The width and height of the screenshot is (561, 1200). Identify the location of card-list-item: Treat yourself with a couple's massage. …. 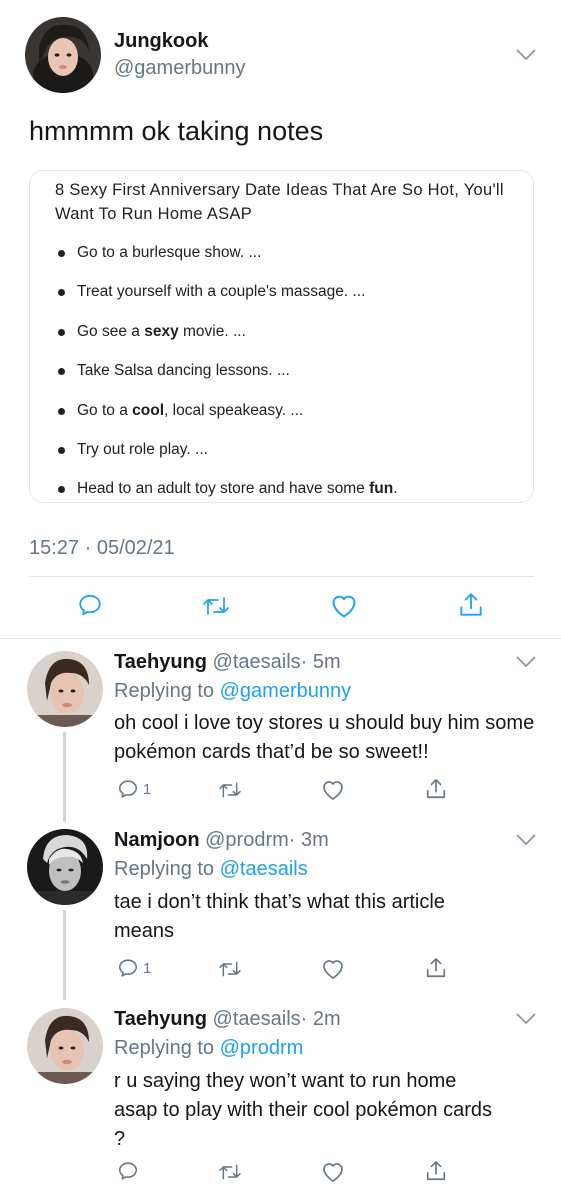
(226, 297).